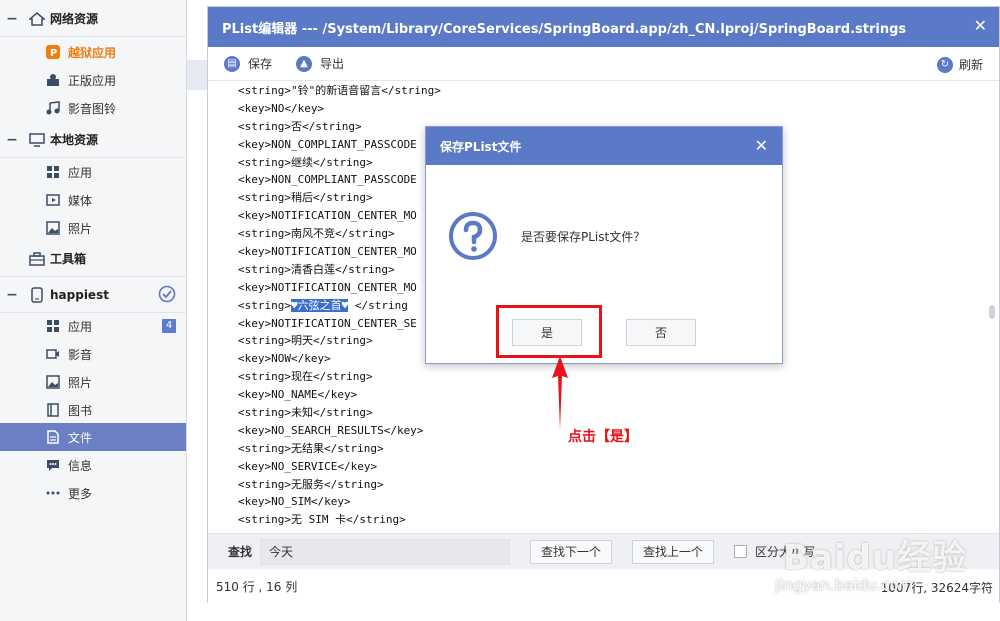  Describe the element at coordinates (473, 237) in the screenshot. I see `question-icon` at that location.